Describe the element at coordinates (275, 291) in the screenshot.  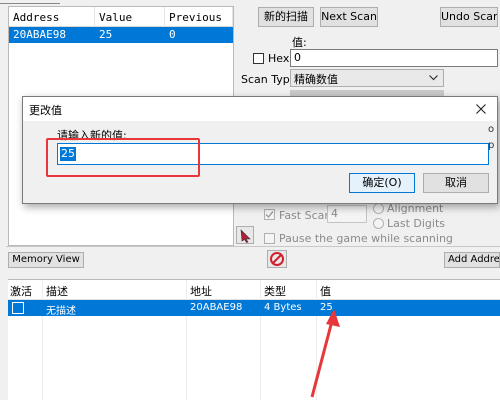
I see `header-type: 类型` at that location.